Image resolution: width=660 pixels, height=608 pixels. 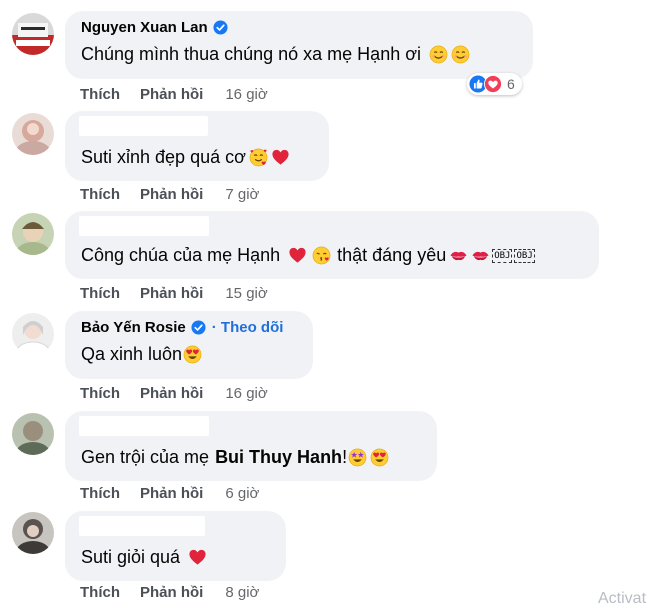 I want to click on star-struck-icon, so click(x=357, y=457).